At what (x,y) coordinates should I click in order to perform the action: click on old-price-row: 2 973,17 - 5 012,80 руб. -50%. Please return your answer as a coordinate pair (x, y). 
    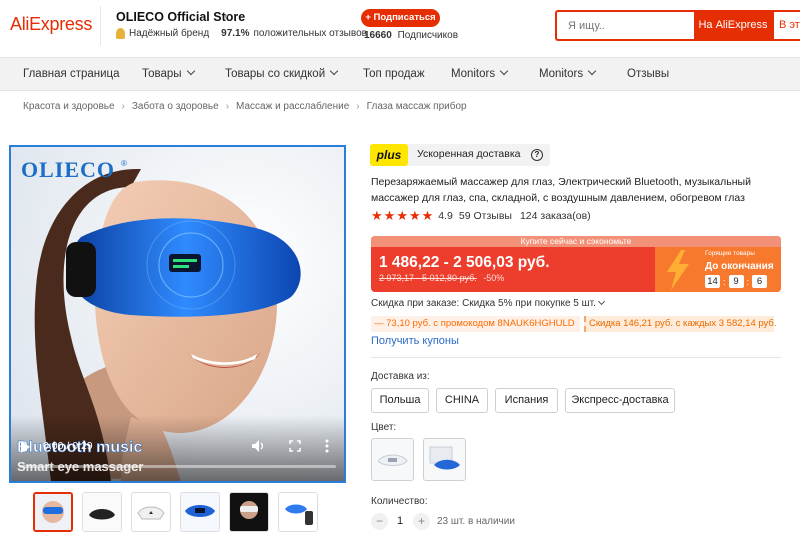
    Looking at the image, I should click on (441, 278).